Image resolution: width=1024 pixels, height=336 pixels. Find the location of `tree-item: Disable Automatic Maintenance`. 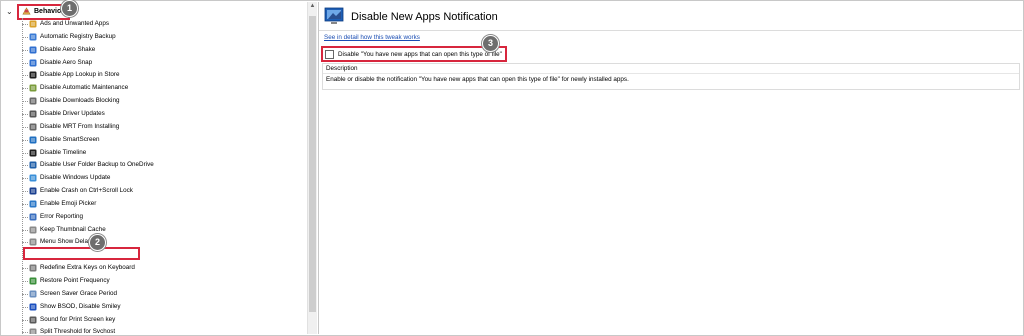

tree-item: Disable Automatic Maintenance is located at coordinates (152, 88).